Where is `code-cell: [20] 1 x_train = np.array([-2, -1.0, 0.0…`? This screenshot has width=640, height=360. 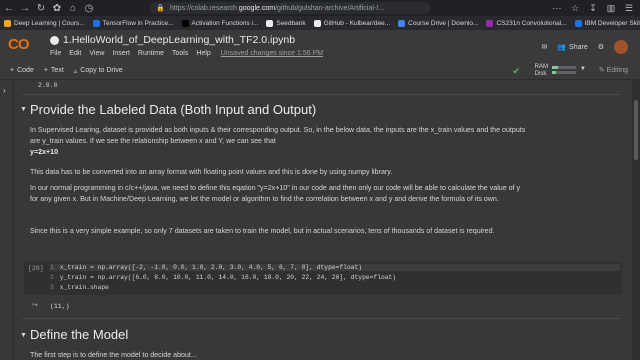 code-cell: [20] 1 x_train = np.array([-2, -1.0, 0.0… is located at coordinates (323, 278).